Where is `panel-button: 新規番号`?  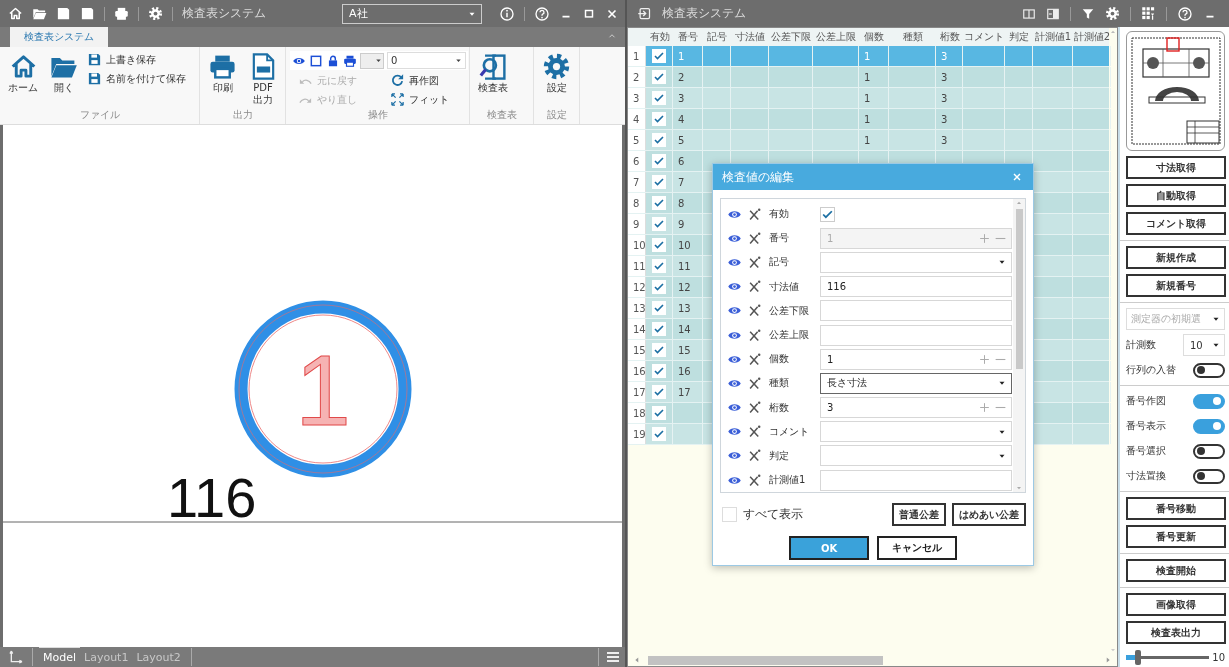 panel-button: 新規番号 is located at coordinates (1176, 285).